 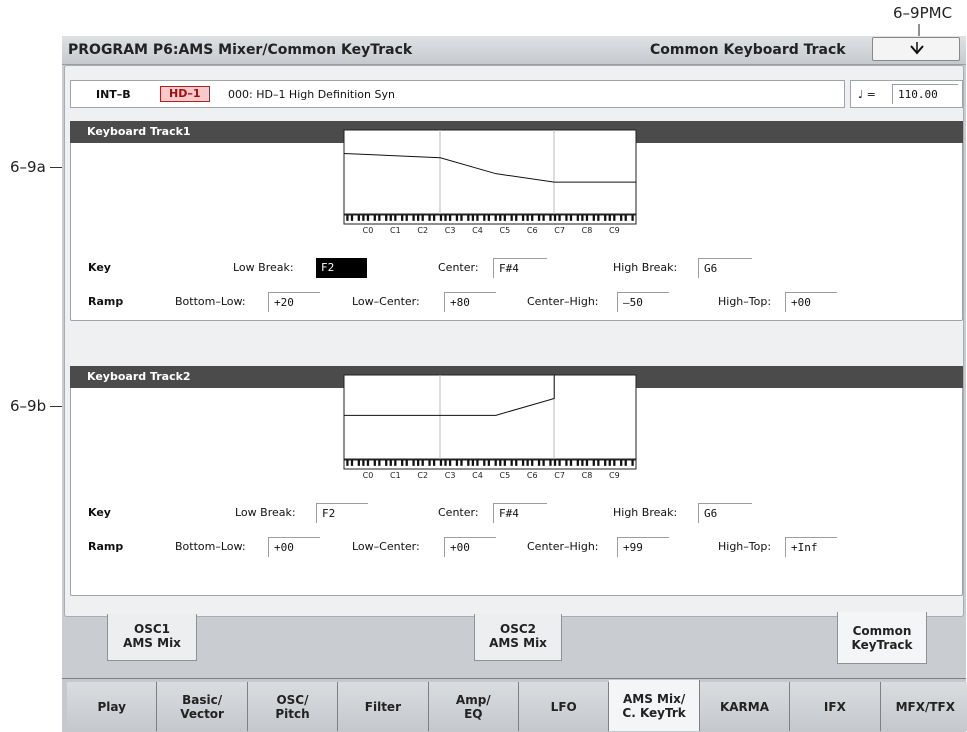 What do you see at coordinates (292, 713) in the screenshot?
I see `page-tab-line2: Pitch` at bounding box center [292, 713].